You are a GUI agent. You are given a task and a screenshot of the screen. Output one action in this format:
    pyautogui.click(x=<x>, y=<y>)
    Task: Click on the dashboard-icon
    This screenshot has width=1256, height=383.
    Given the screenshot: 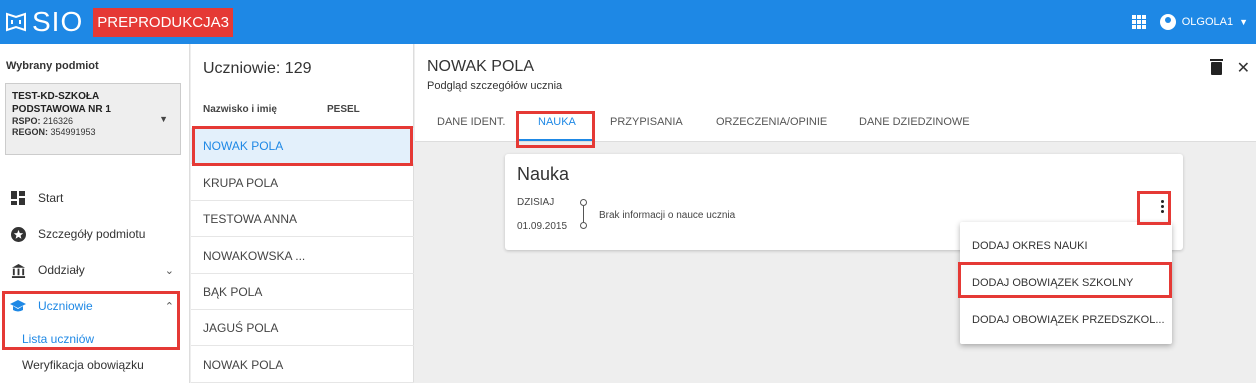 What is the action you would take?
    pyautogui.click(x=18, y=198)
    